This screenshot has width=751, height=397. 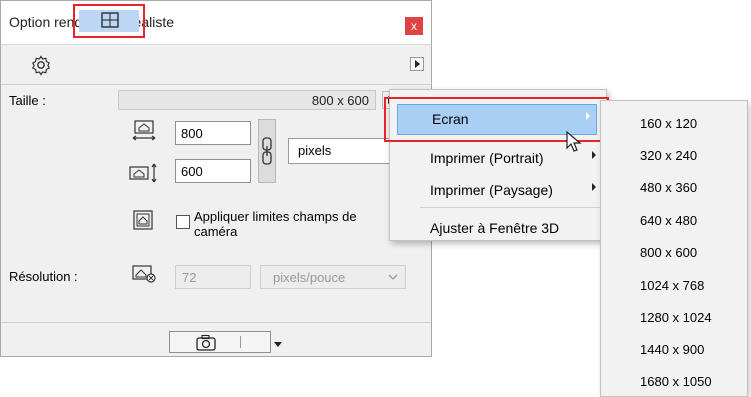 What do you see at coordinates (575, 143) in the screenshot?
I see `mouse-cursor-icon` at bounding box center [575, 143].